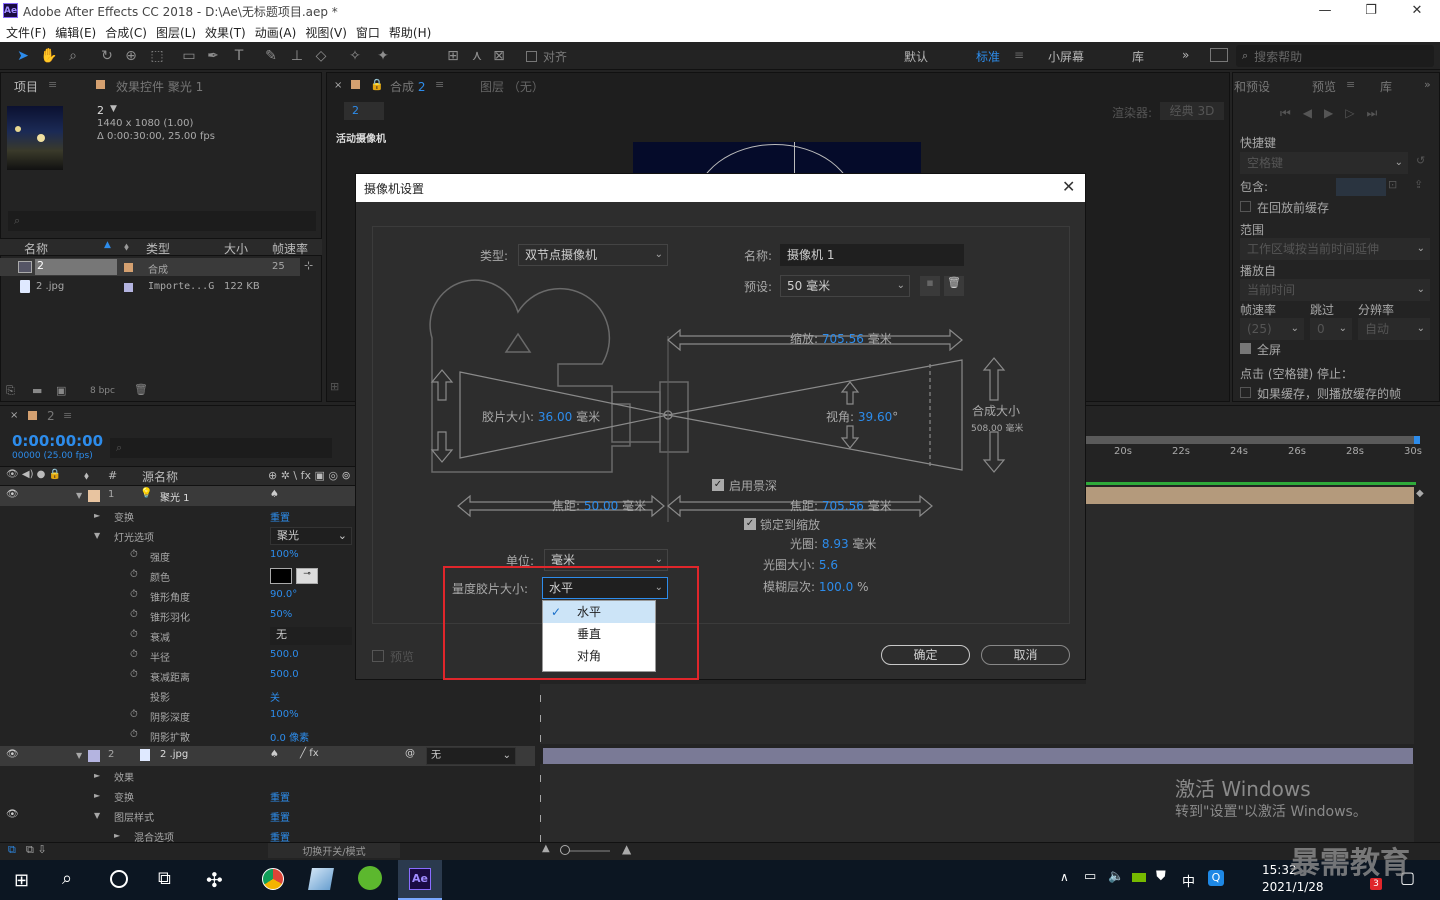 The width and height of the screenshot is (1440, 900). What do you see at coordinates (79, 495) in the screenshot?
I see `expand-layer-icon: ▼` at bounding box center [79, 495].